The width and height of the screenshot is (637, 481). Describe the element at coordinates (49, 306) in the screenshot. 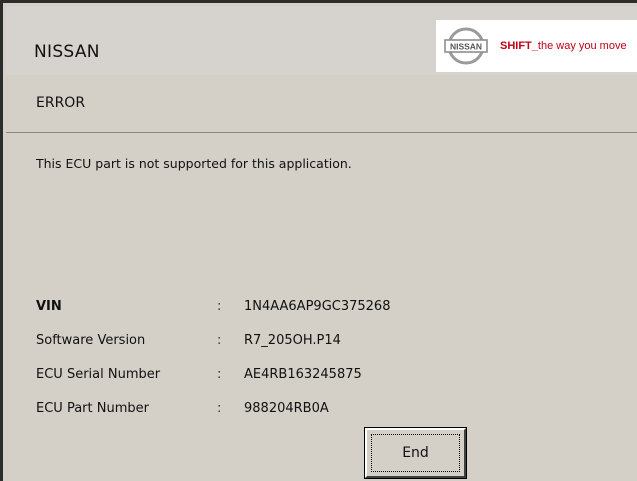

I see `vin-label: VIN` at that location.